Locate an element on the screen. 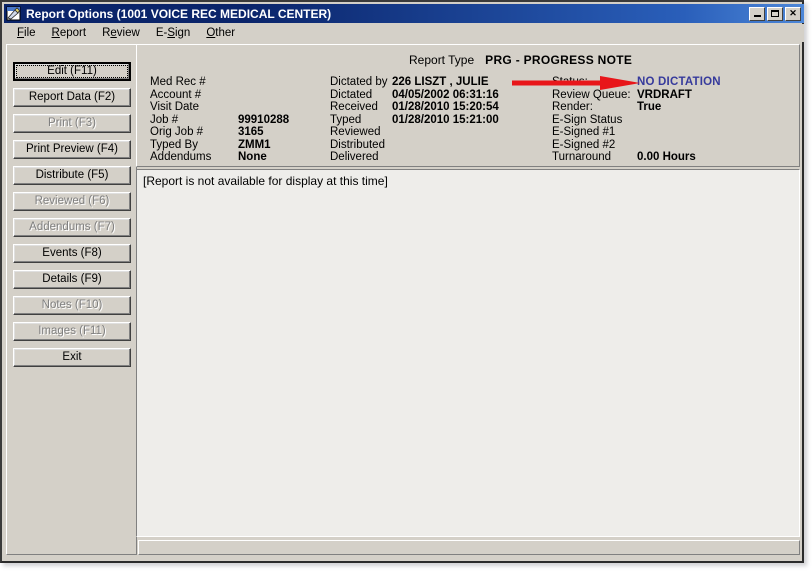 The image size is (812, 571). sidebar-button-print-preview: Print Preview (F4) is located at coordinates (72, 149).